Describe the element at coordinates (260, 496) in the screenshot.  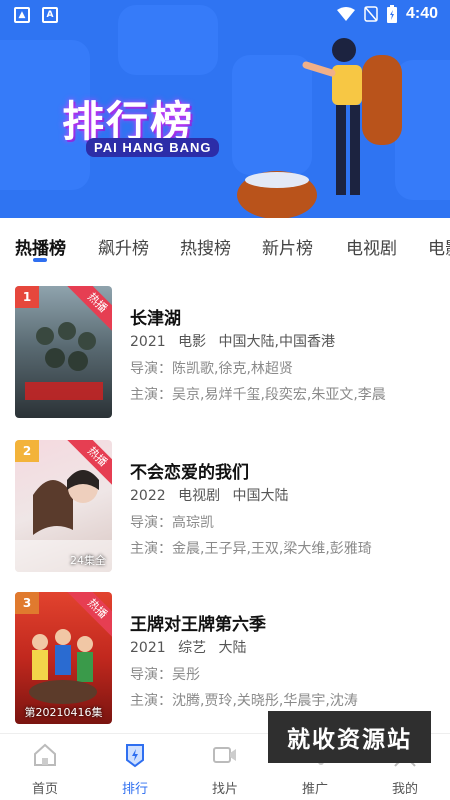
I see `item-region: 中国大陆` at that location.